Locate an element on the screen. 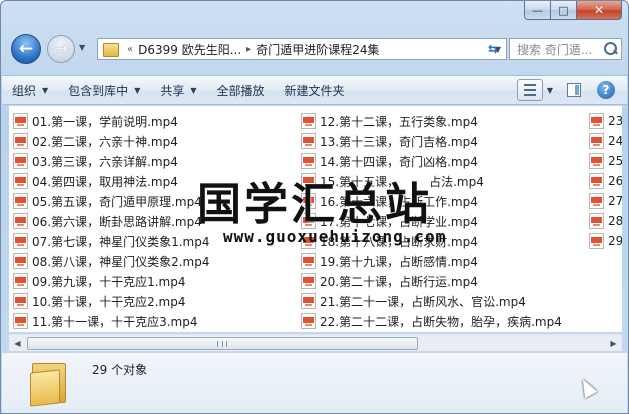  command-bar: 组织 ▼ 包含到库中 ▼ 共享 ▼ 全部播放 新建文件夹 ▼ ? is located at coordinates (314, 90).